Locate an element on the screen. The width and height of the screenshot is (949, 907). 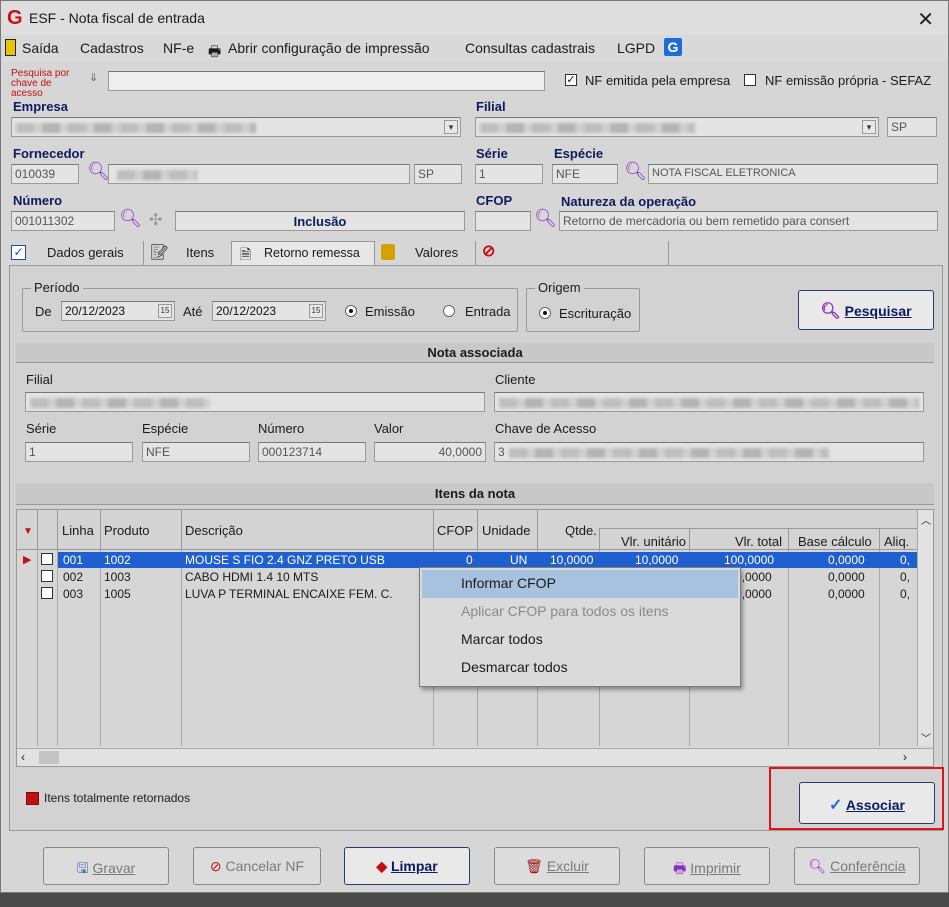
menu-consultas: Consultas cadastrais is located at coordinates (530, 48).